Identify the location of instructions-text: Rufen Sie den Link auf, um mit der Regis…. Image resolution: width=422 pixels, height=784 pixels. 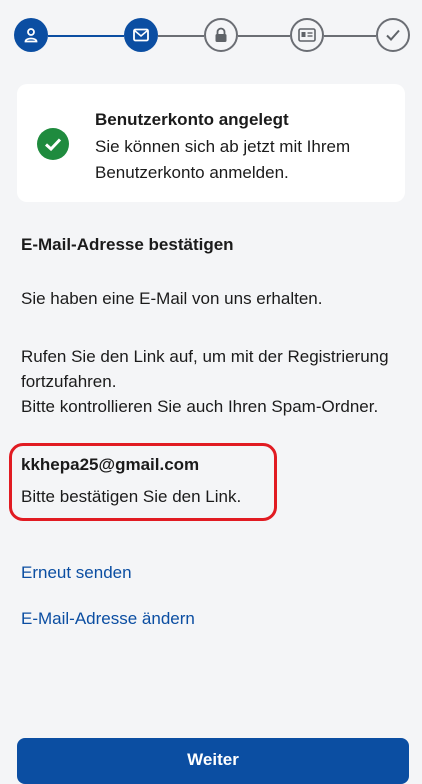
(205, 369).